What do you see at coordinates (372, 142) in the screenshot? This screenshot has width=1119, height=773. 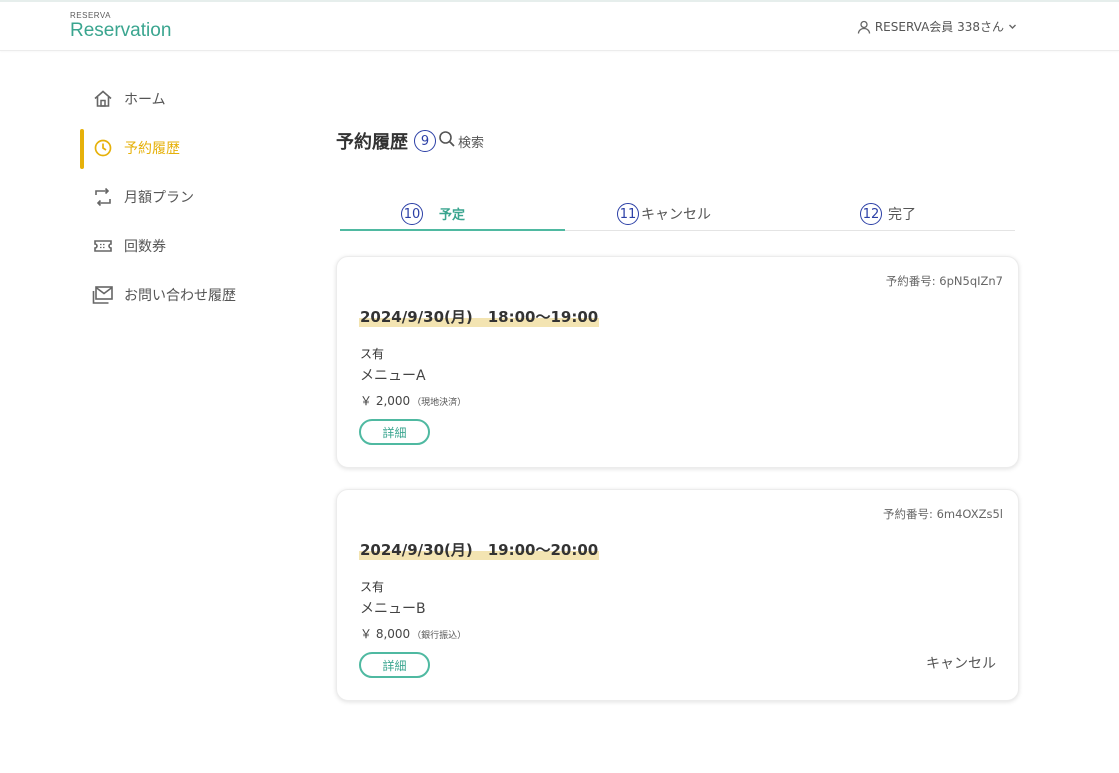 I see `page-title: 予約履歴` at bounding box center [372, 142].